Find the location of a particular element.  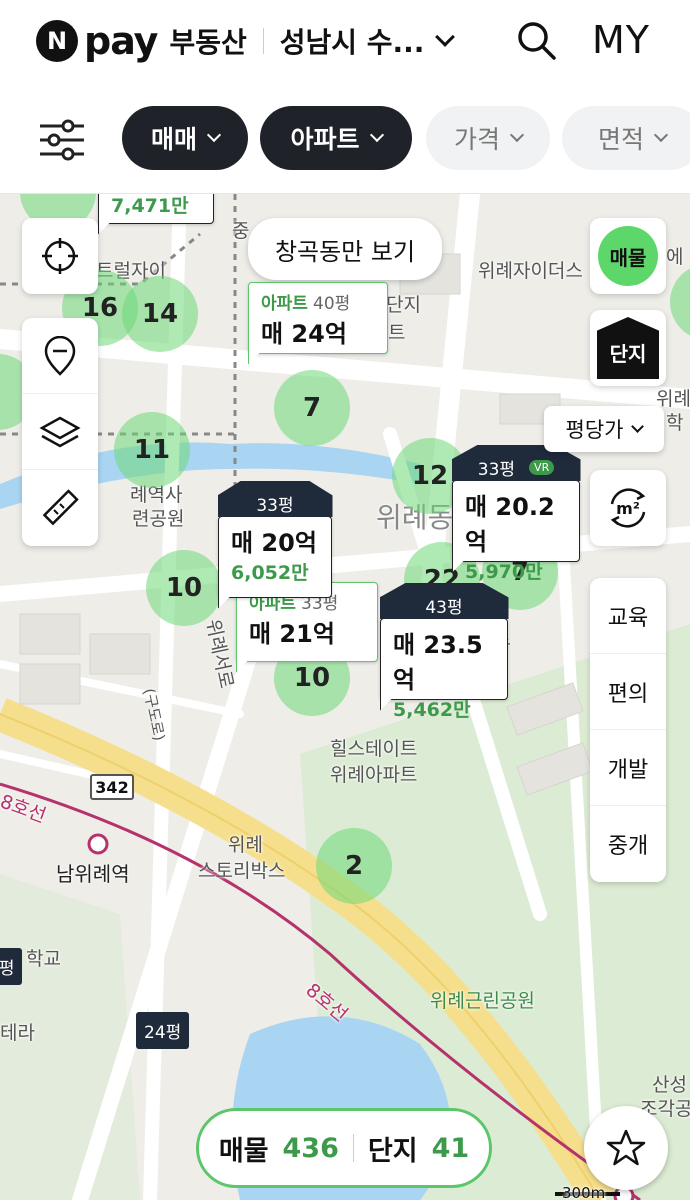

card-size-header: 33평 is located at coordinates (275, 499).